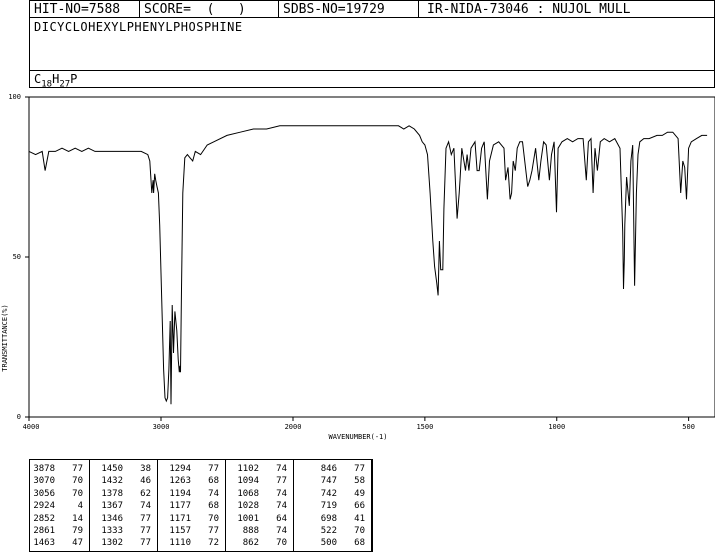 The image size is (715, 553). Describe the element at coordinates (44, 506) in the screenshot. I see `peak-wavenumber: 2924` at that location.